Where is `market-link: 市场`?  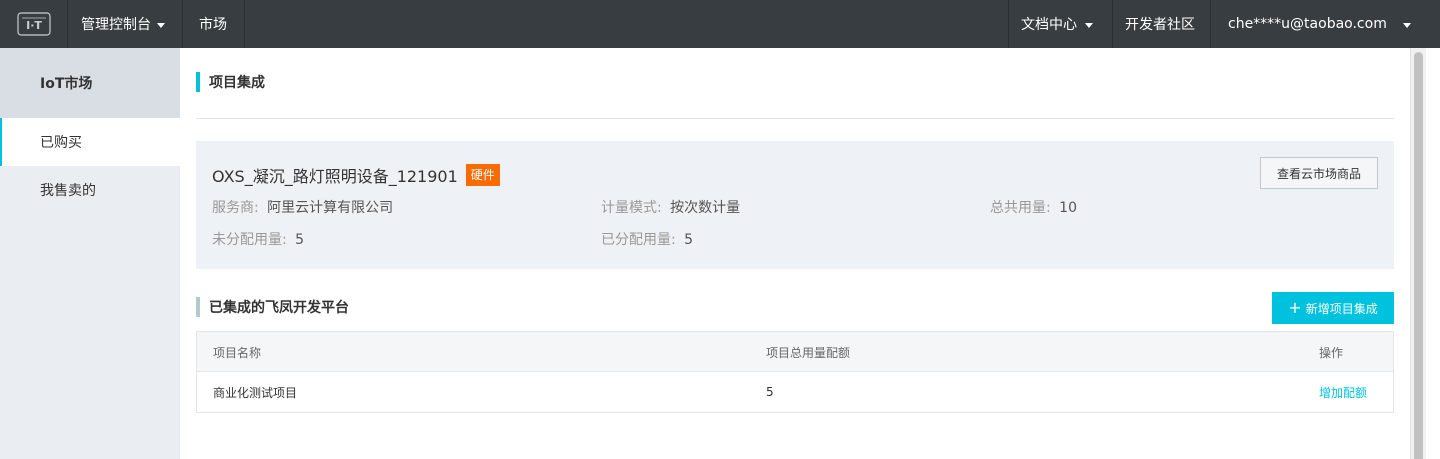
market-link: 市场 is located at coordinates (214, 24).